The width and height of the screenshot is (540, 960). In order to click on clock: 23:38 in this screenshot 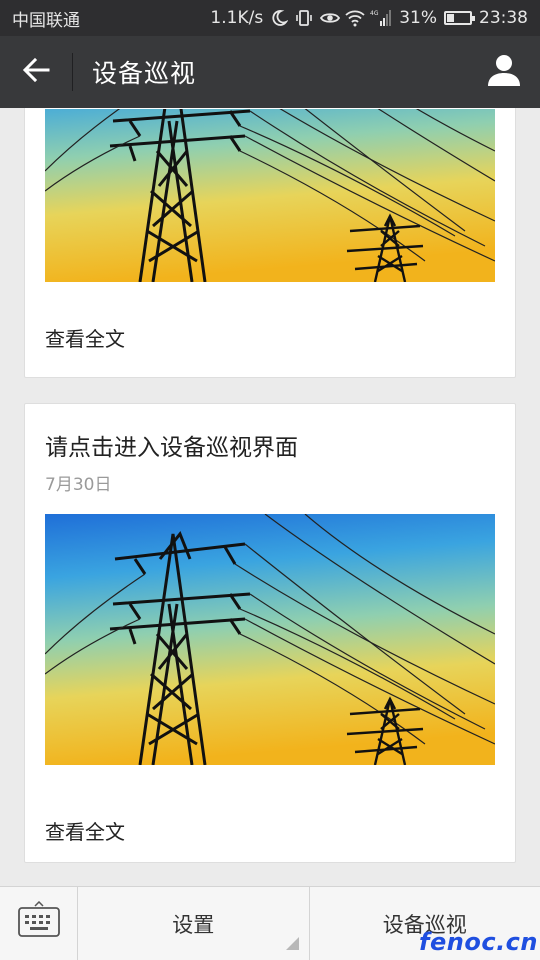, I will do `click(503, 18)`.